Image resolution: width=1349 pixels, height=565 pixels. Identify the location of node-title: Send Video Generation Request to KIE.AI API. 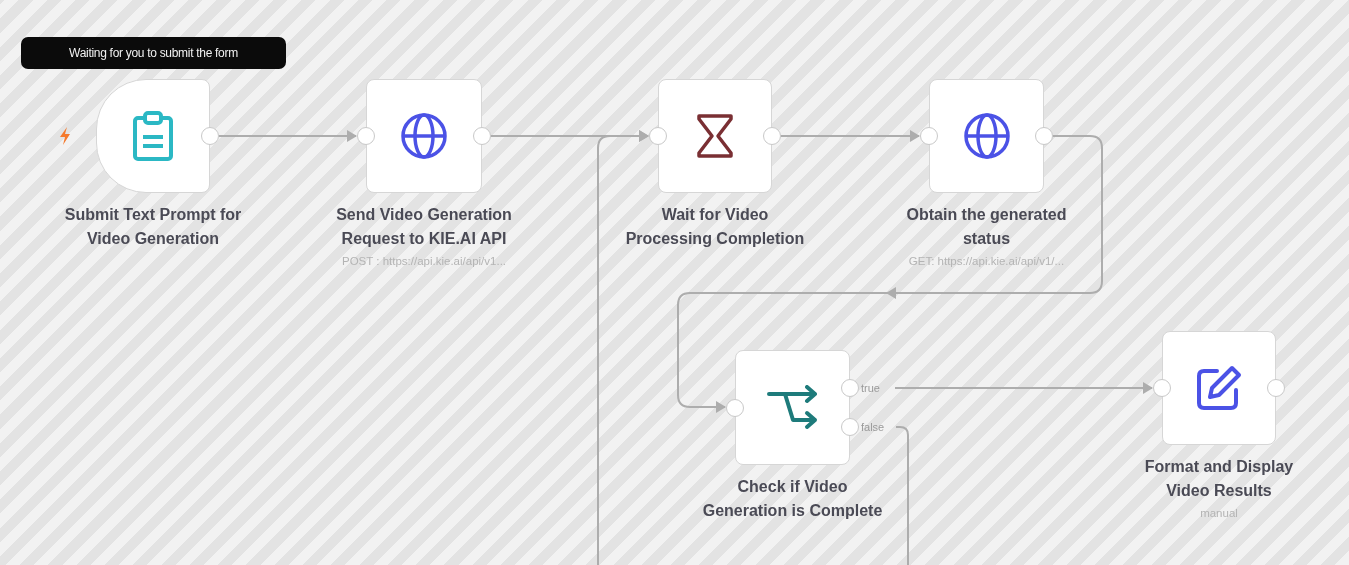
(424, 227).